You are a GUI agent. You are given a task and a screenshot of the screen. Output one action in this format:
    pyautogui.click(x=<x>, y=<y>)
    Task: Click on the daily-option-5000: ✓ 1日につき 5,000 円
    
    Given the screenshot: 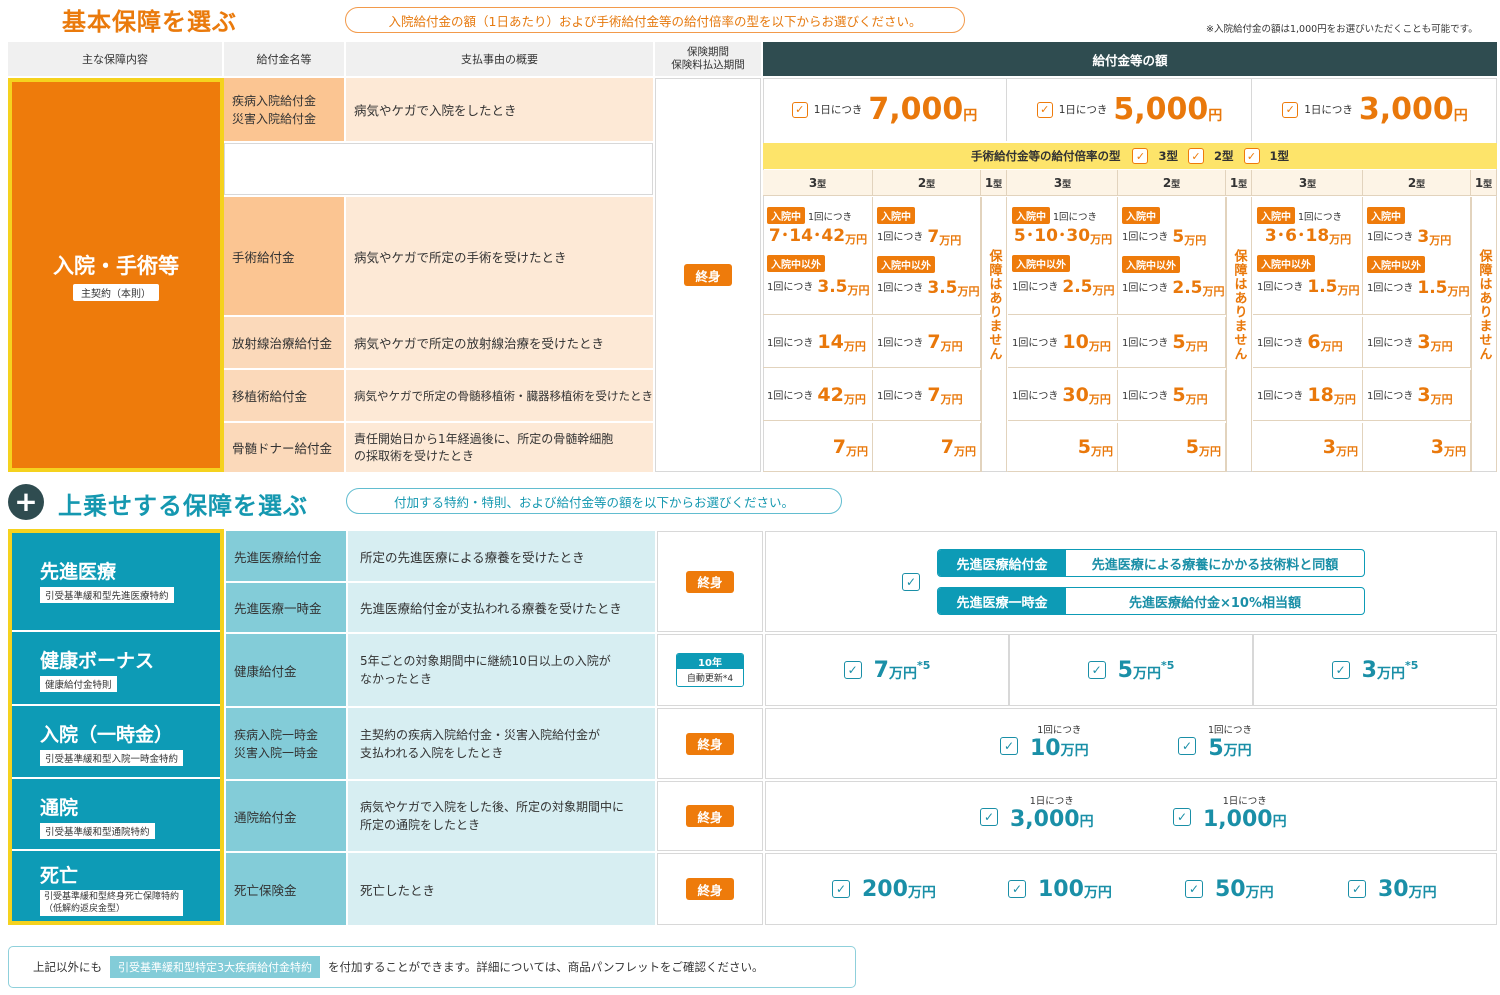 What is the action you would take?
    pyautogui.click(x=1130, y=109)
    